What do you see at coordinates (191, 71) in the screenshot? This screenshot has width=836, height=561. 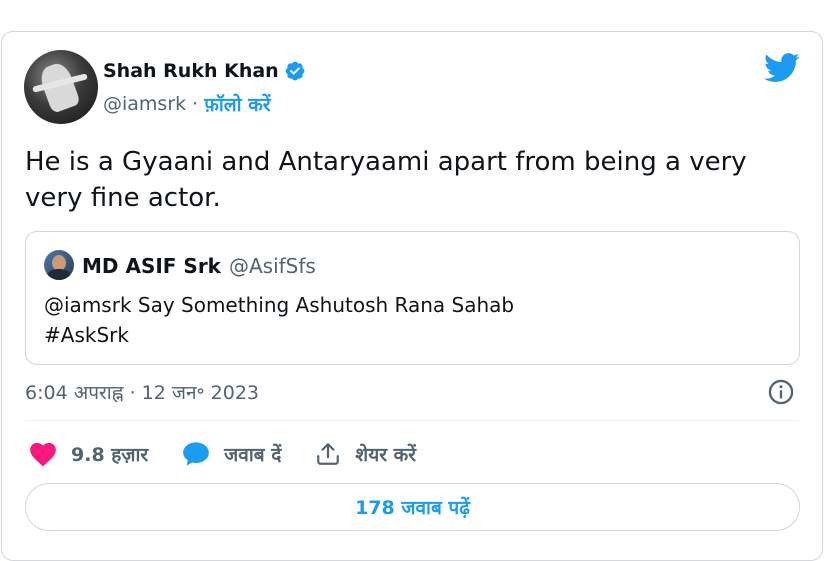 I see `author-name: Shah Rukh Khan` at bounding box center [191, 71].